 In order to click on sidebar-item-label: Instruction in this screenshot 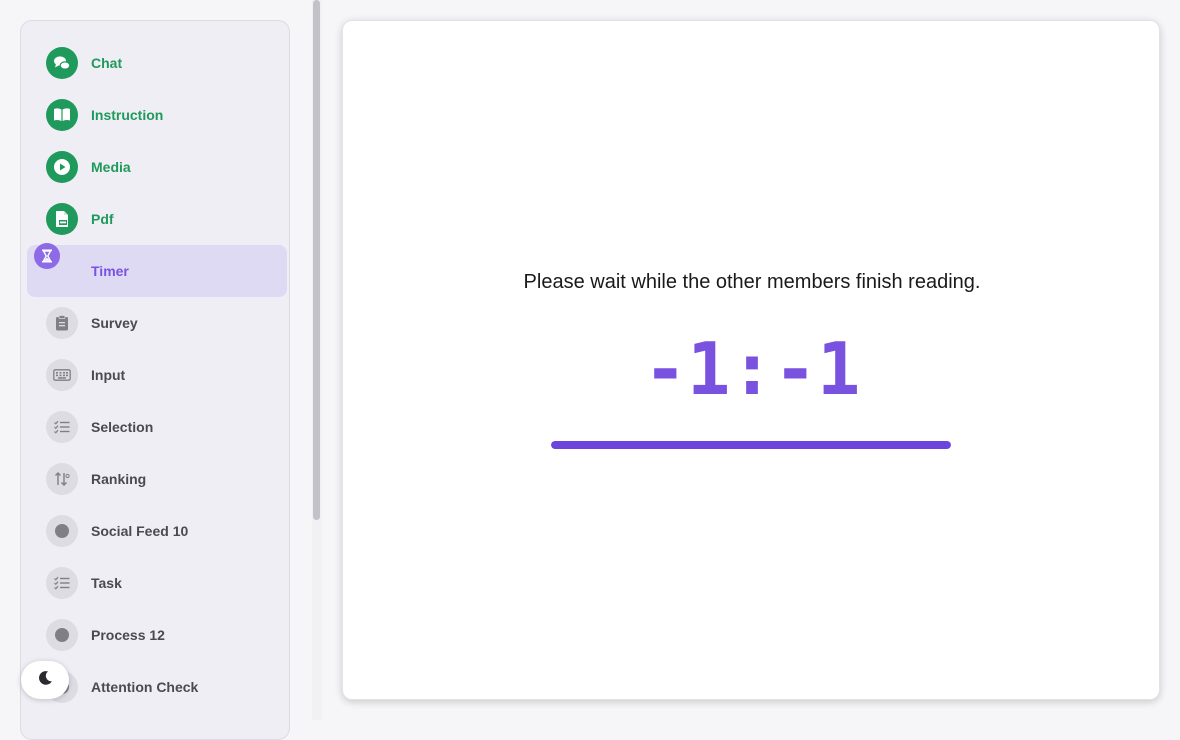, I will do `click(127, 115)`.